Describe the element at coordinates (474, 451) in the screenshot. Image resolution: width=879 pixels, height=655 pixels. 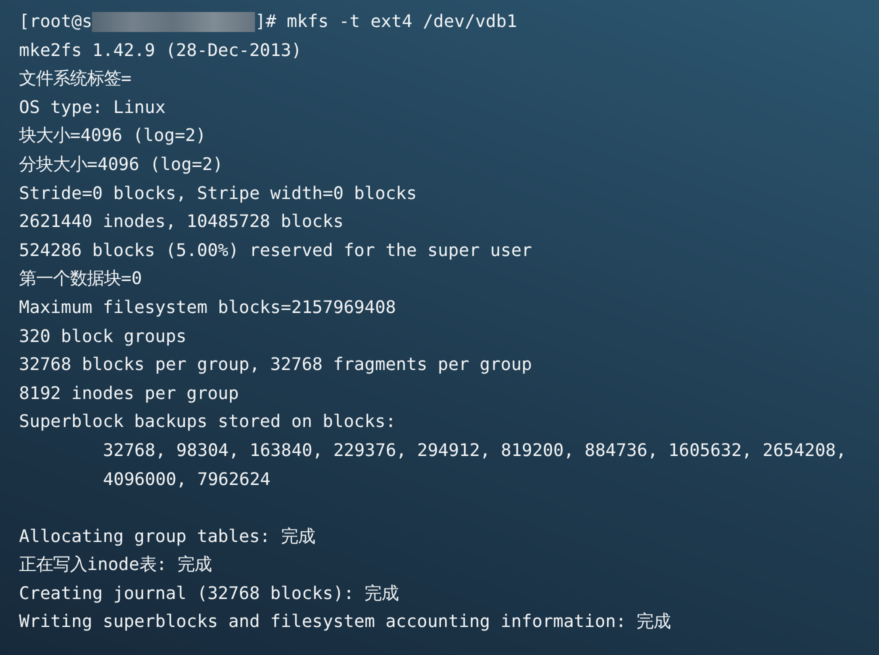
I see `output-line: 32768, 98304, 163840, 229376, 294912, 819200, 884736, 1605632, 2654208,` at that location.